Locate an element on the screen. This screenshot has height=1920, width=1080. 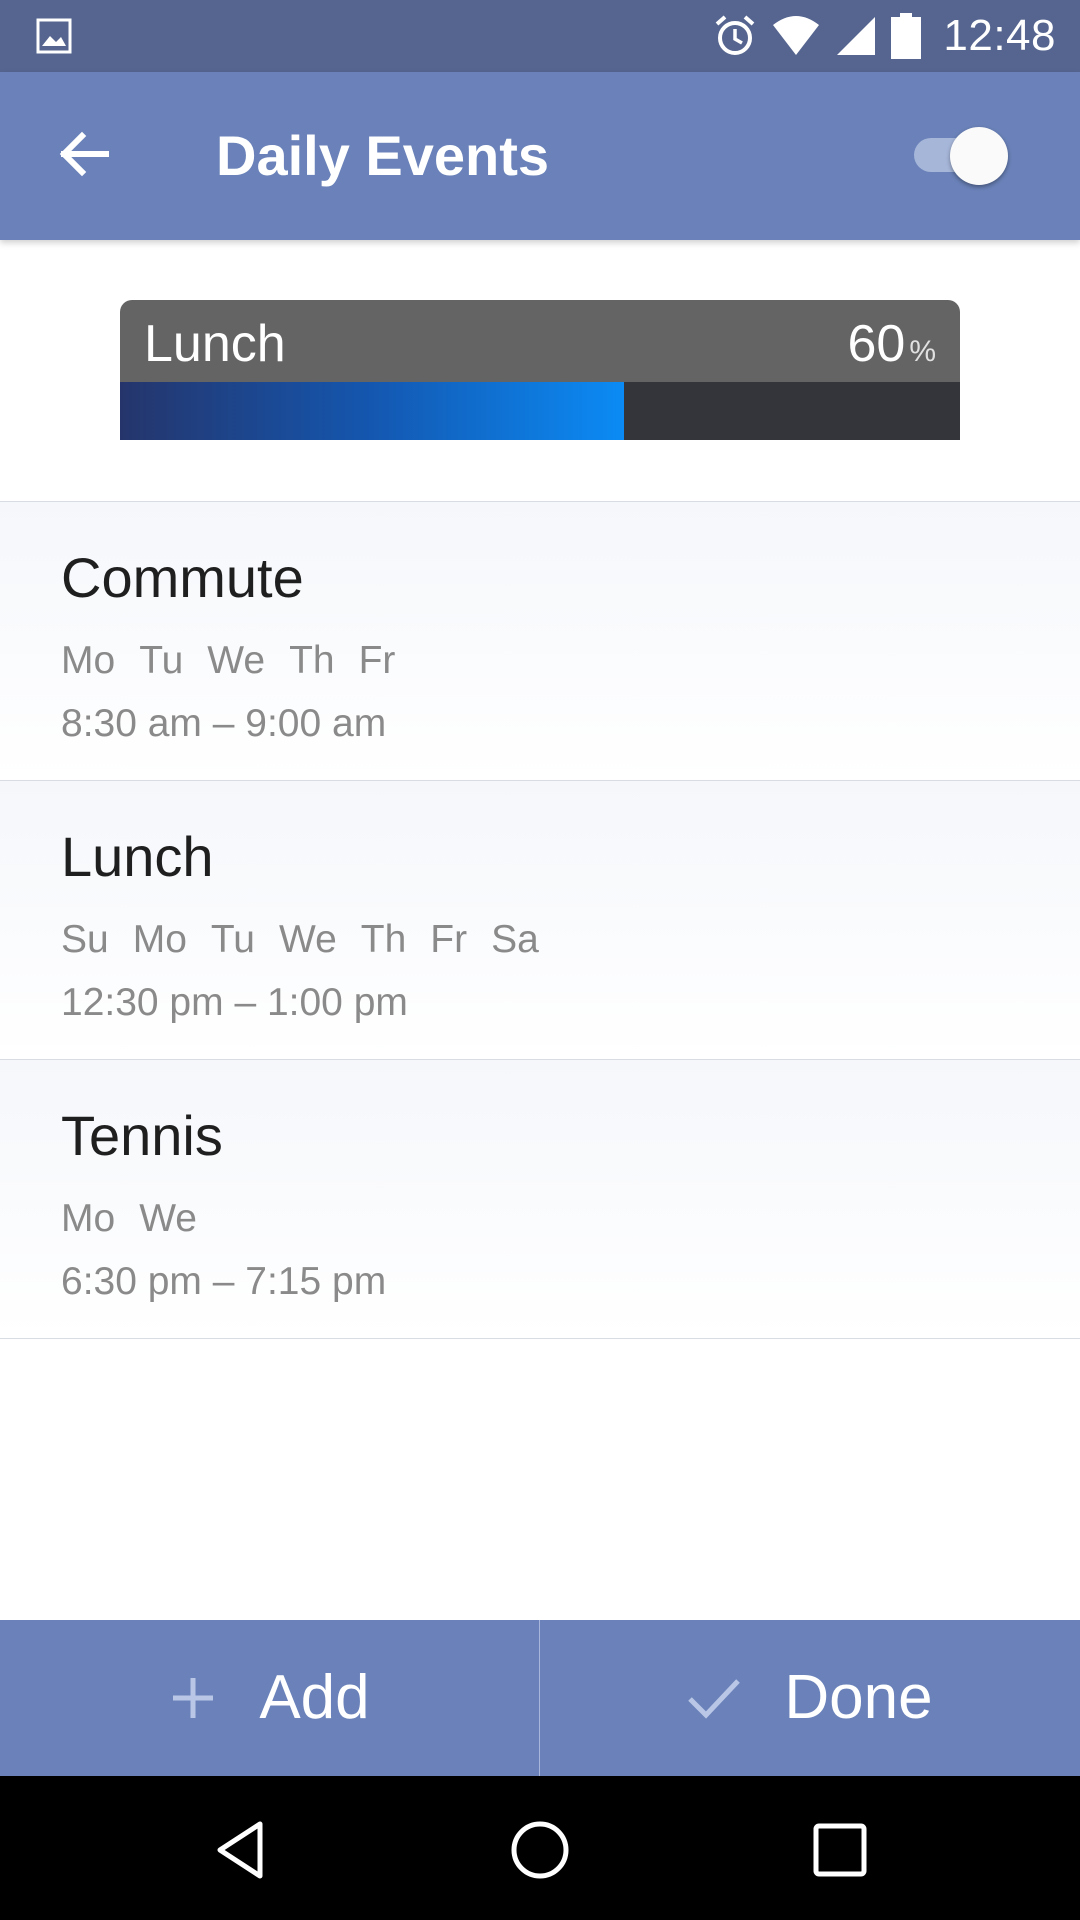
toggle-thumb is located at coordinates (979, 156).